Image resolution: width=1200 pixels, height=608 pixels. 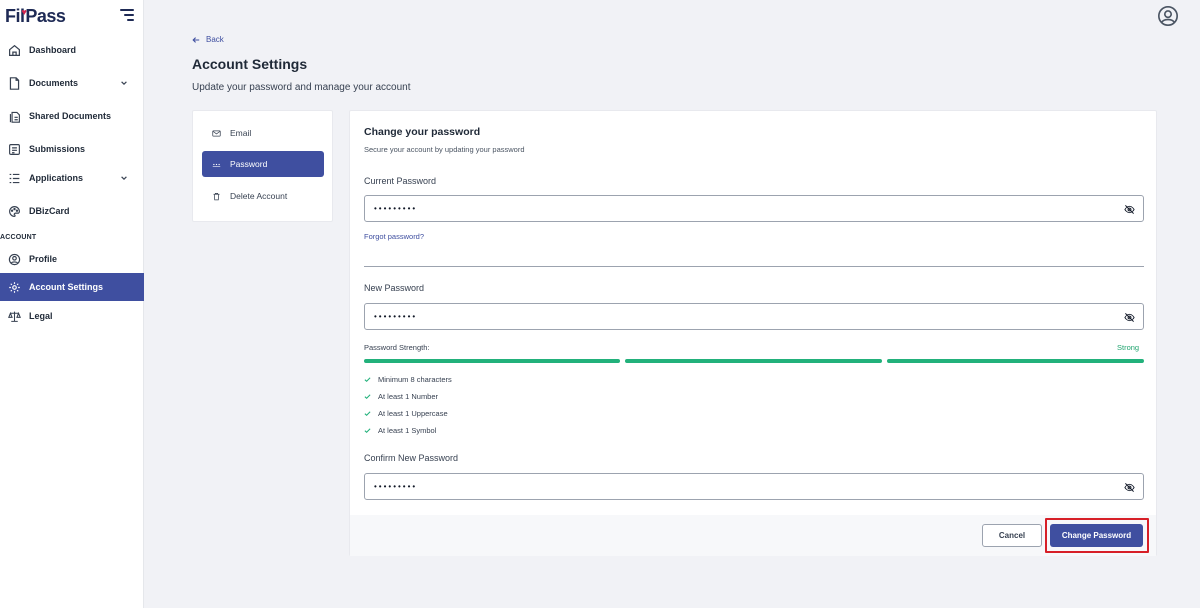 What do you see at coordinates (397, 347) in the screenshot?
I see `password-strength-label: Password Strength:` at bounding box center [397, 347].